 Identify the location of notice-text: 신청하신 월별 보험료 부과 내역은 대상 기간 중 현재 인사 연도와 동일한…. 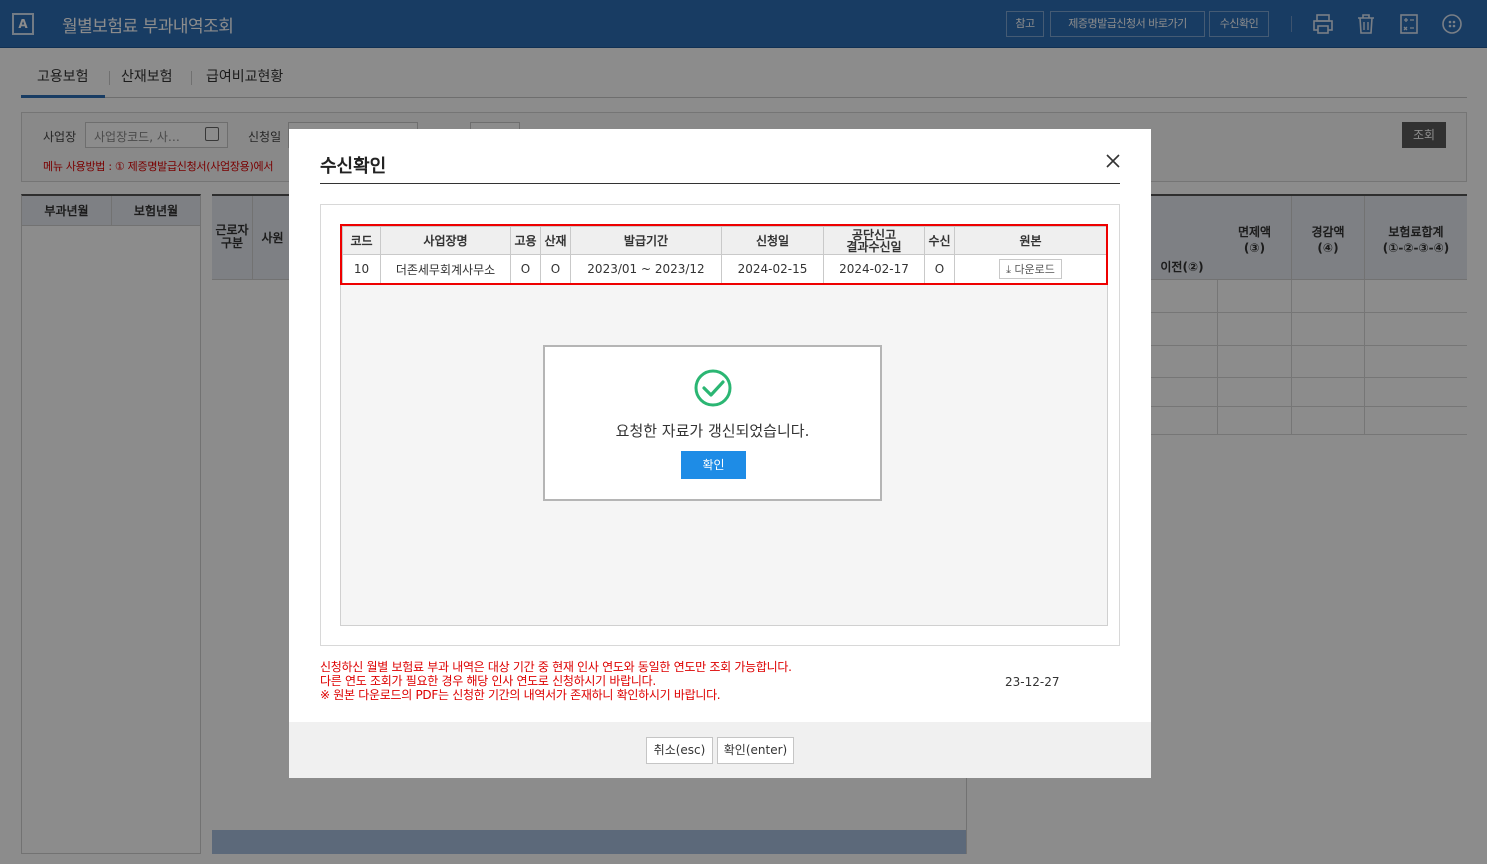
(556, 681).